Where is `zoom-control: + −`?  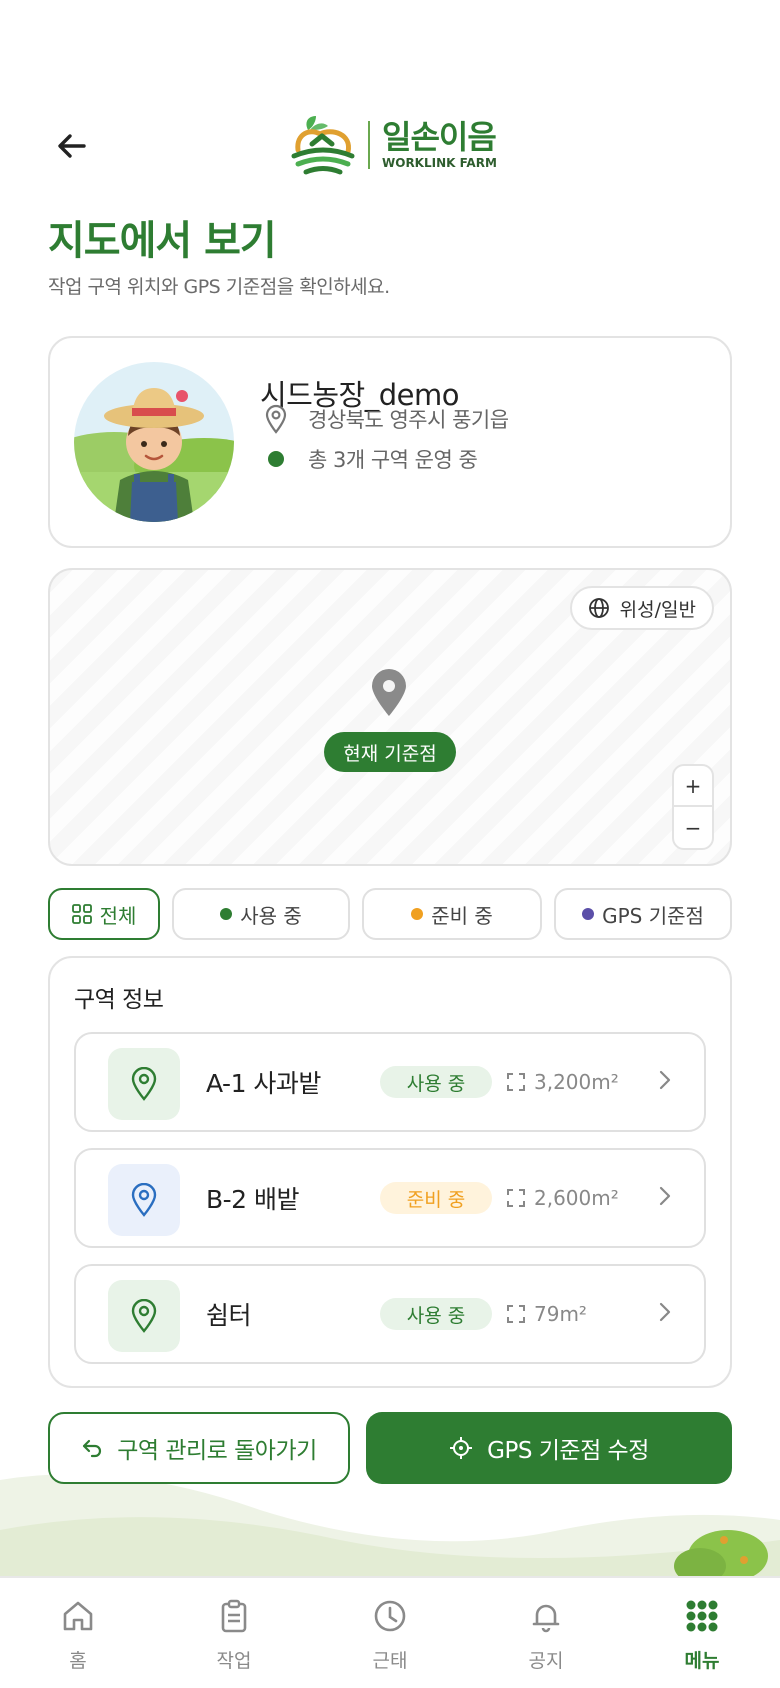 zoom-control: + − is located at coordinates (693, 807).